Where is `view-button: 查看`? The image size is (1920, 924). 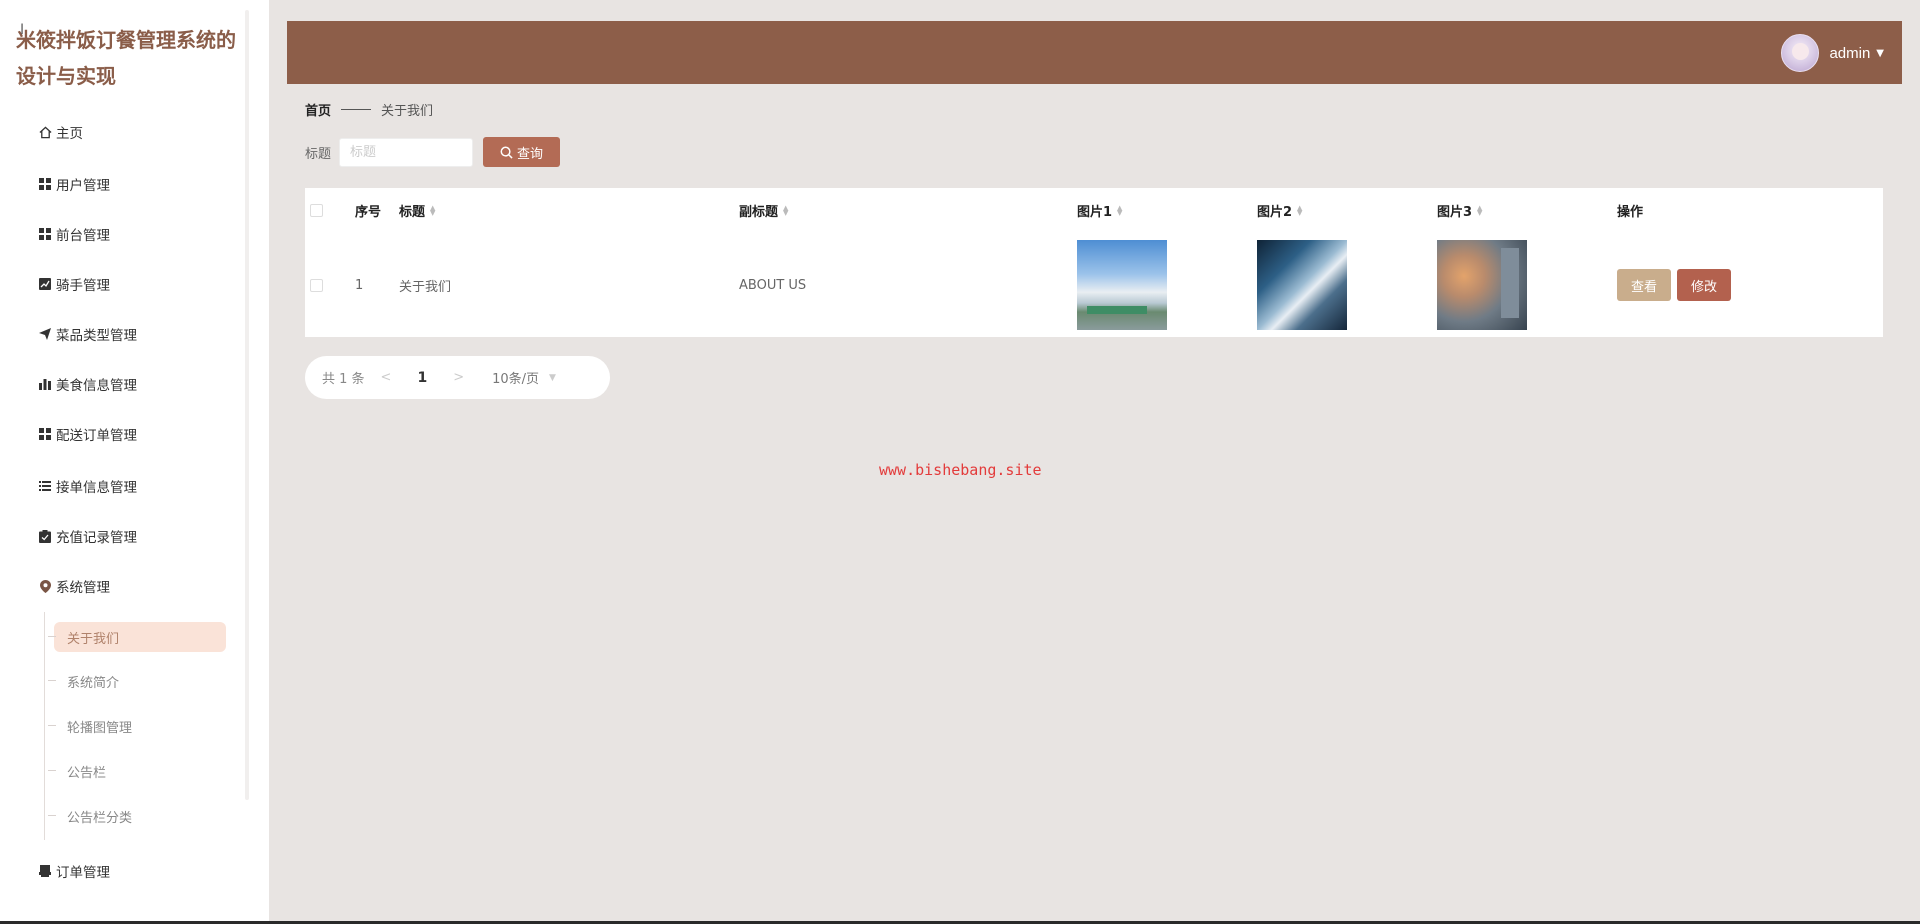
view-button: 查看 is located at coordinates (1644, 285).